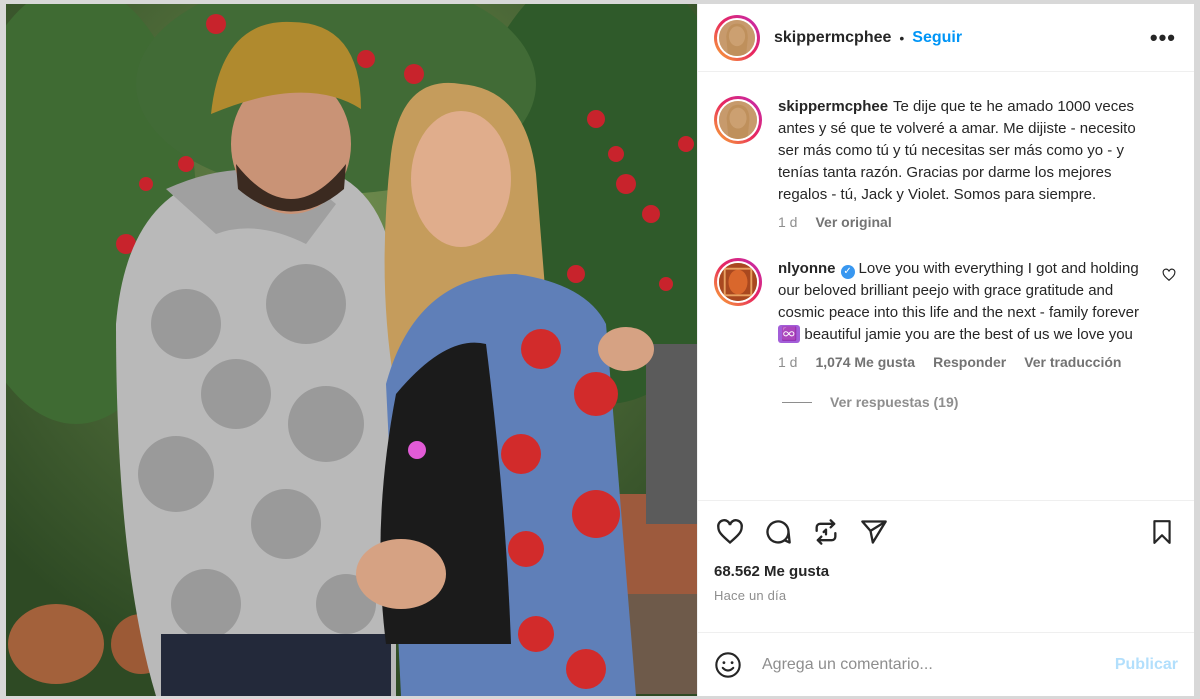 This screenshot has height=699, width=1200. What do you see at coordinates (894, 402) in the screenshot?
I see `view-replies-label: Ver respuestas (19)` at bounding box center [894, 402].